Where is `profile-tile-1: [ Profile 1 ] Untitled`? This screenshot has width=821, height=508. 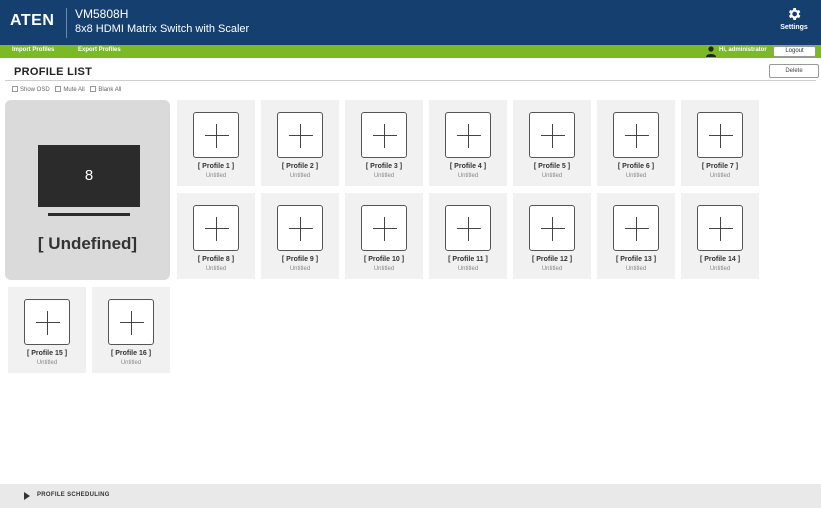
profile-tile-1: [ Profile 1 ] Untitled is located at coordinates (216, 143).